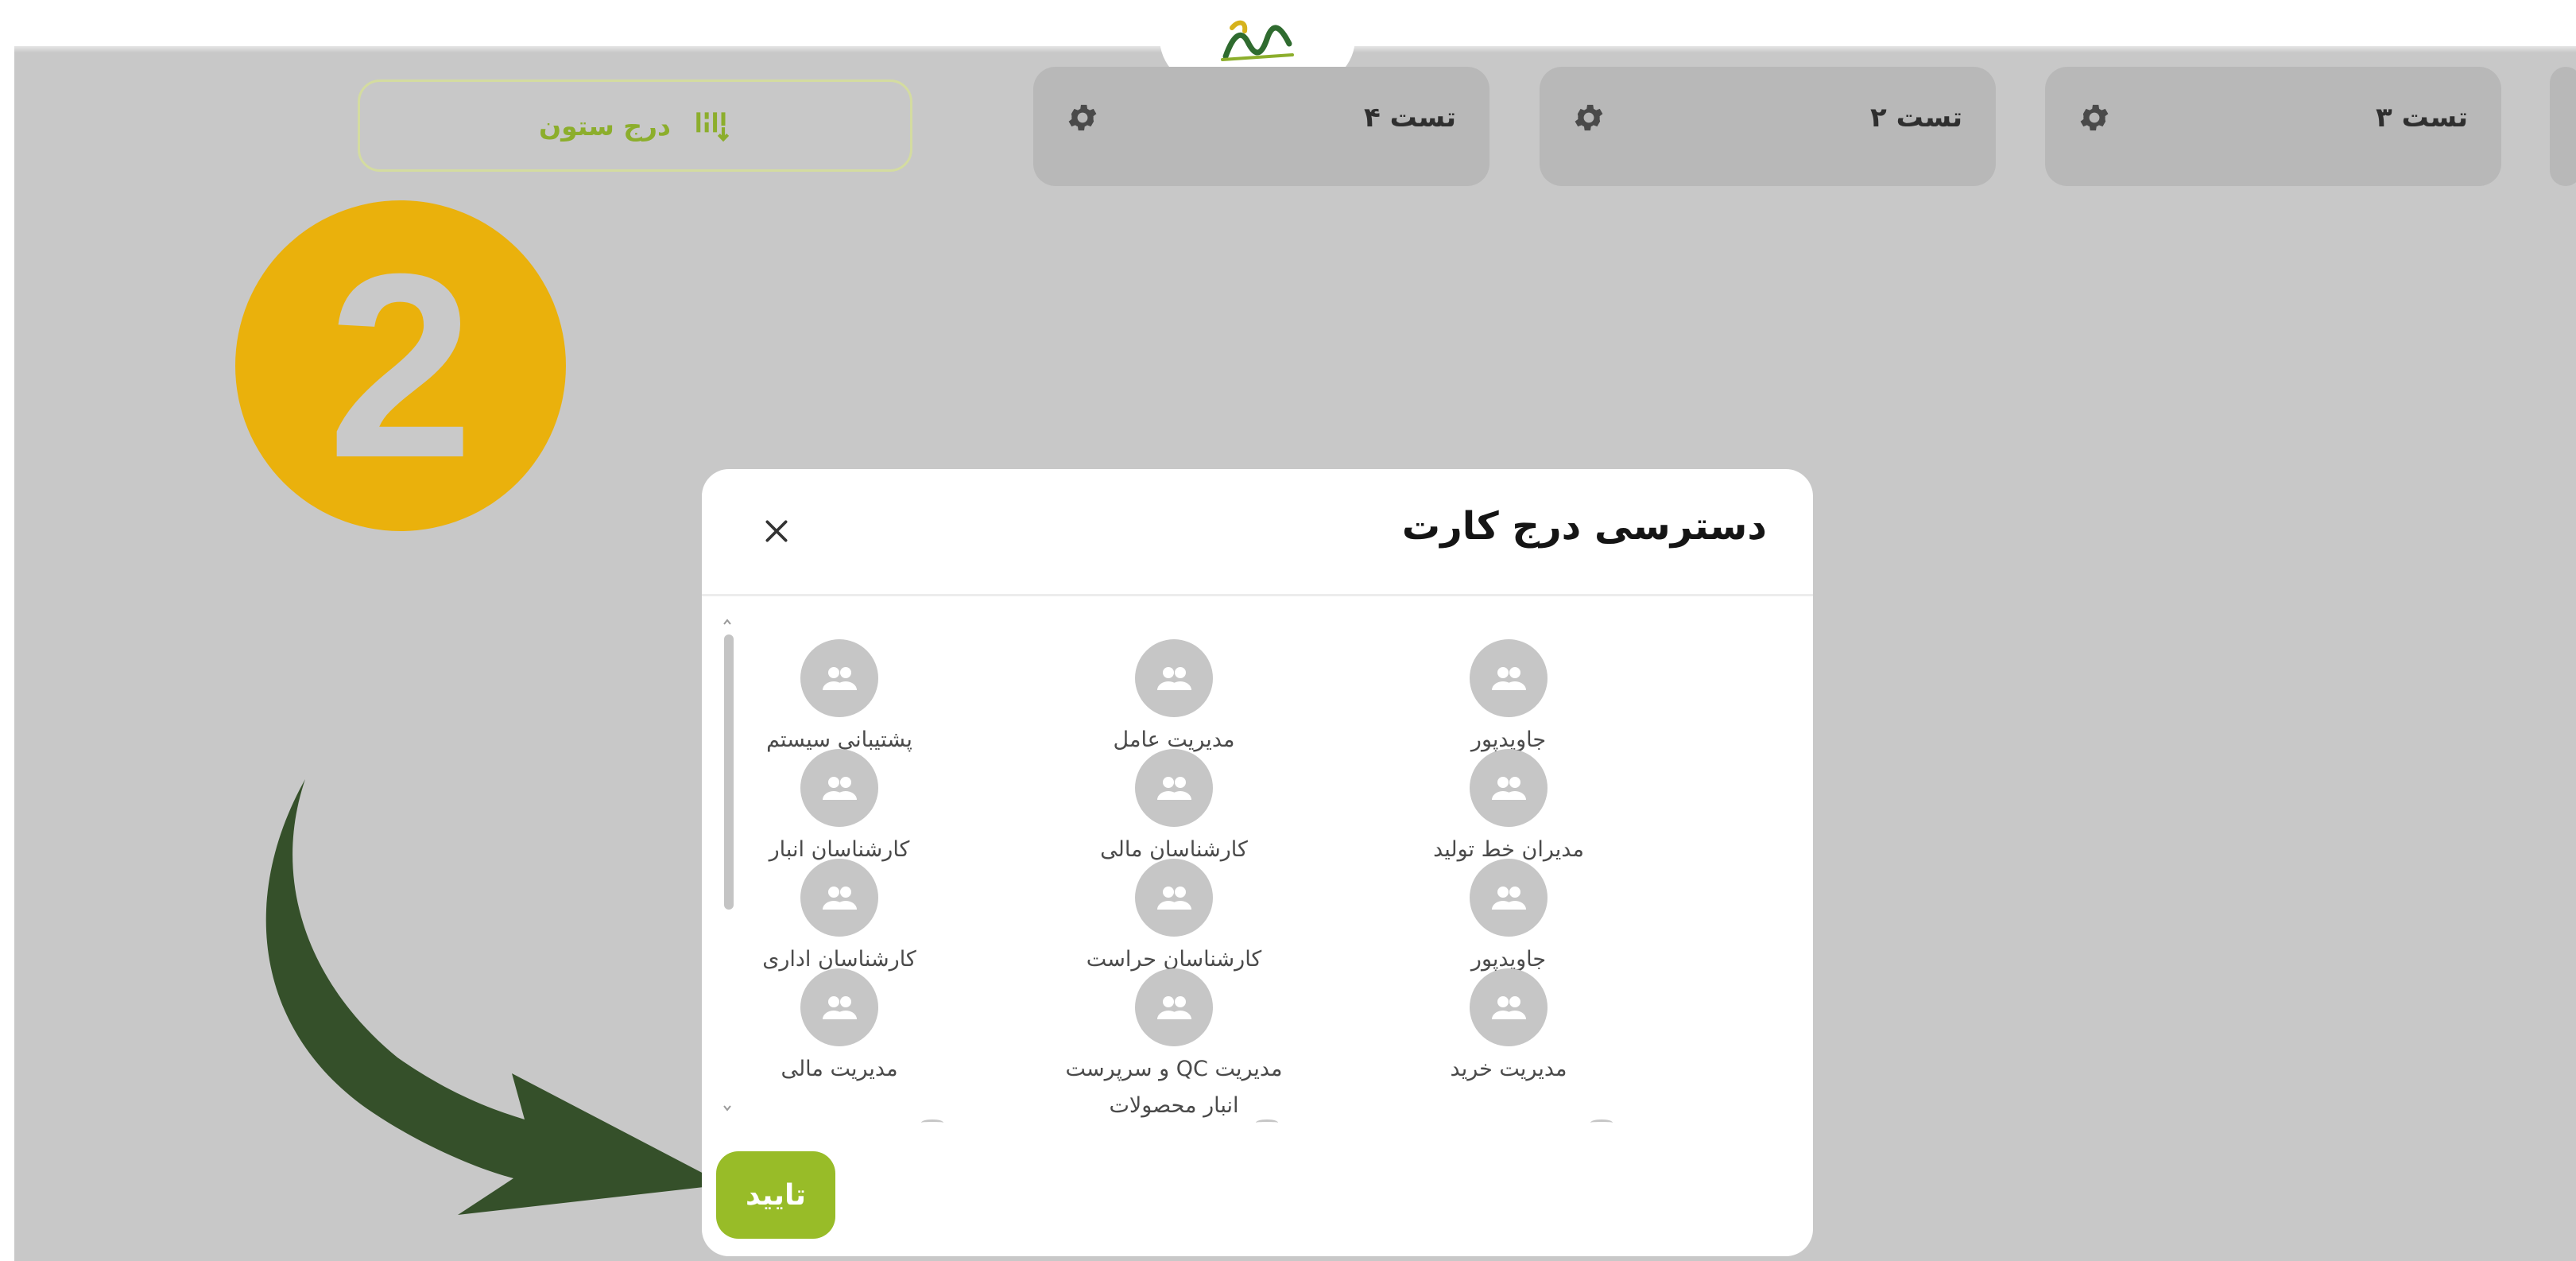 This screenshot has width=2576, height=1261. What do you see at coordinates (713, 127) in the screenshot?
I see `insert-column-icon` at bounding box center [713, 127].